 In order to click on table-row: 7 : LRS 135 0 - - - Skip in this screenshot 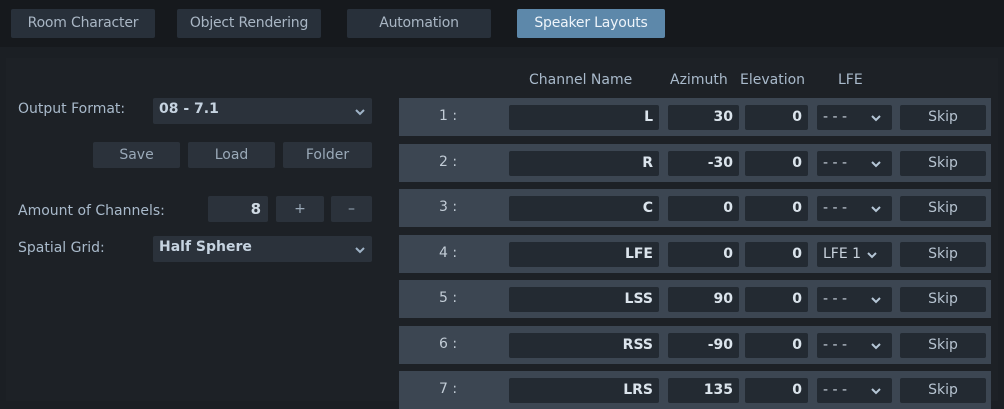, I will do `click(695, 390)`.